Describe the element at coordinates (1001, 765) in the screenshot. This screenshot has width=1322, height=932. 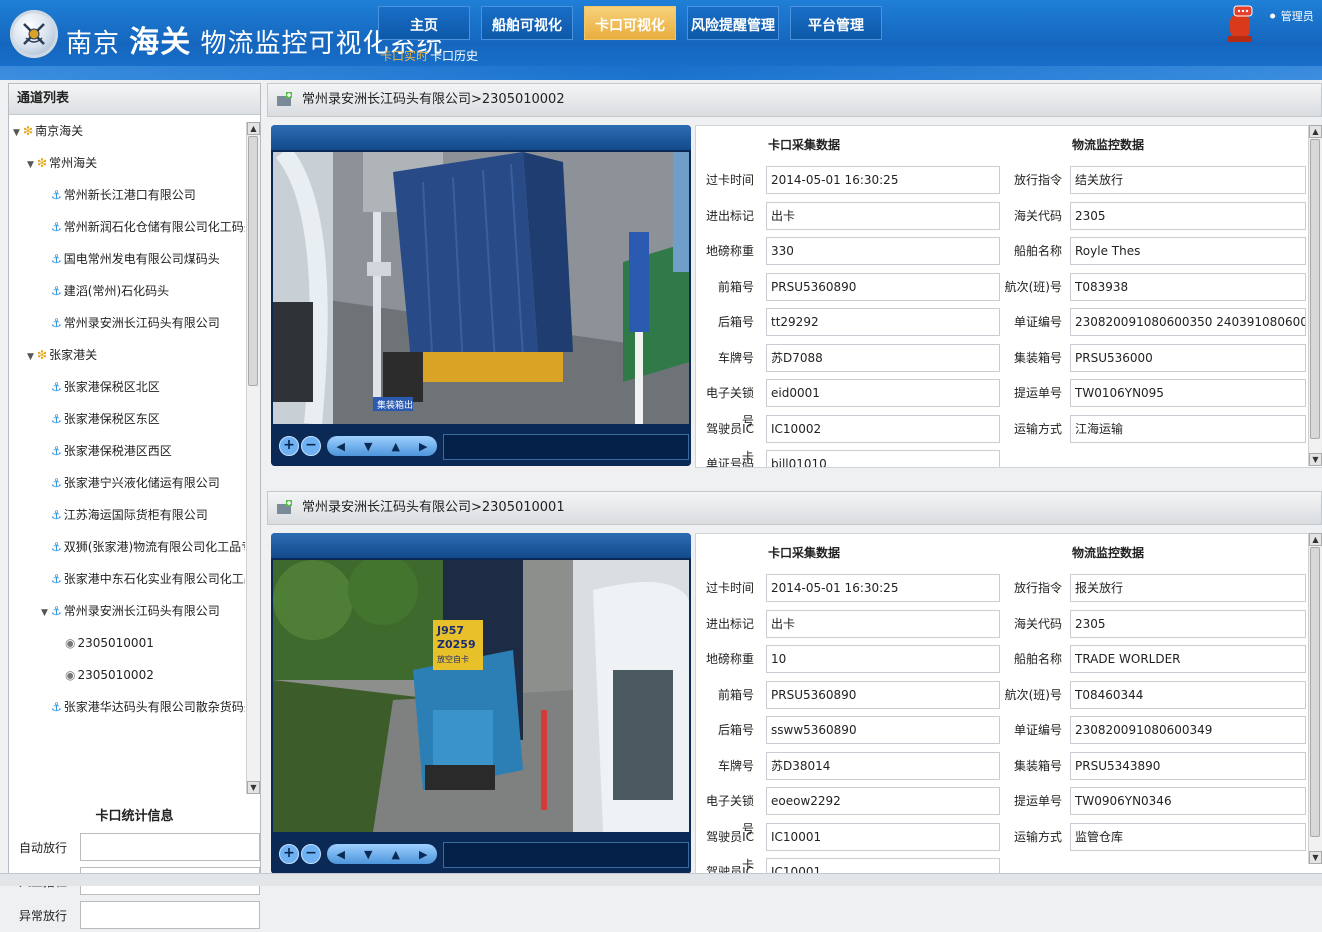
I see `field-row: 集装箱号 PRSU5343890` at that location.